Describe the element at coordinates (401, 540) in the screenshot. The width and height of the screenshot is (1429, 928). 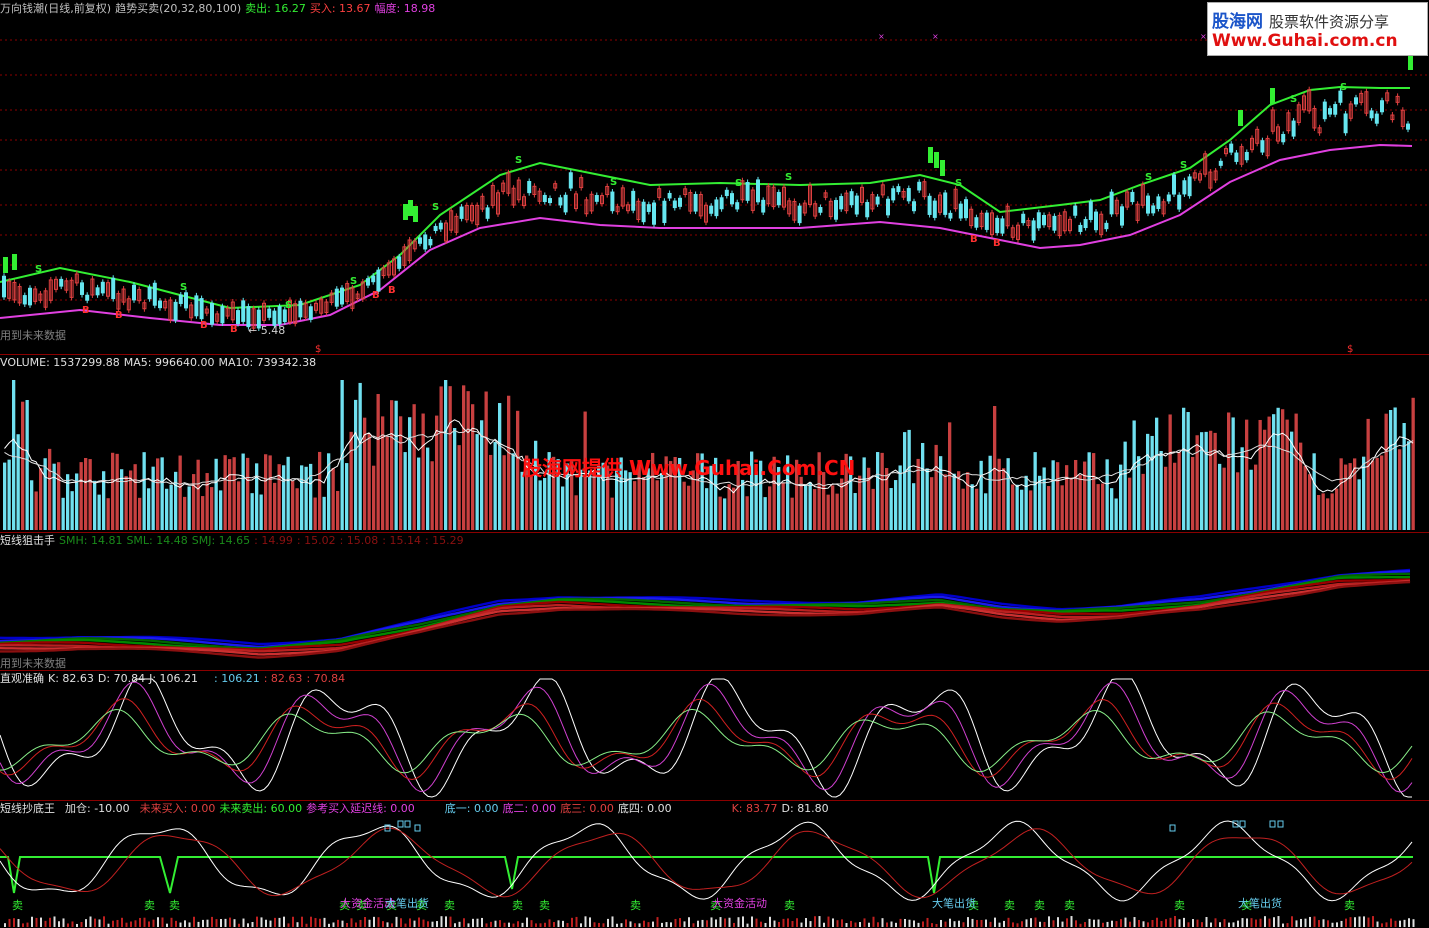
I see `line4-value: : 15.14` at that location.